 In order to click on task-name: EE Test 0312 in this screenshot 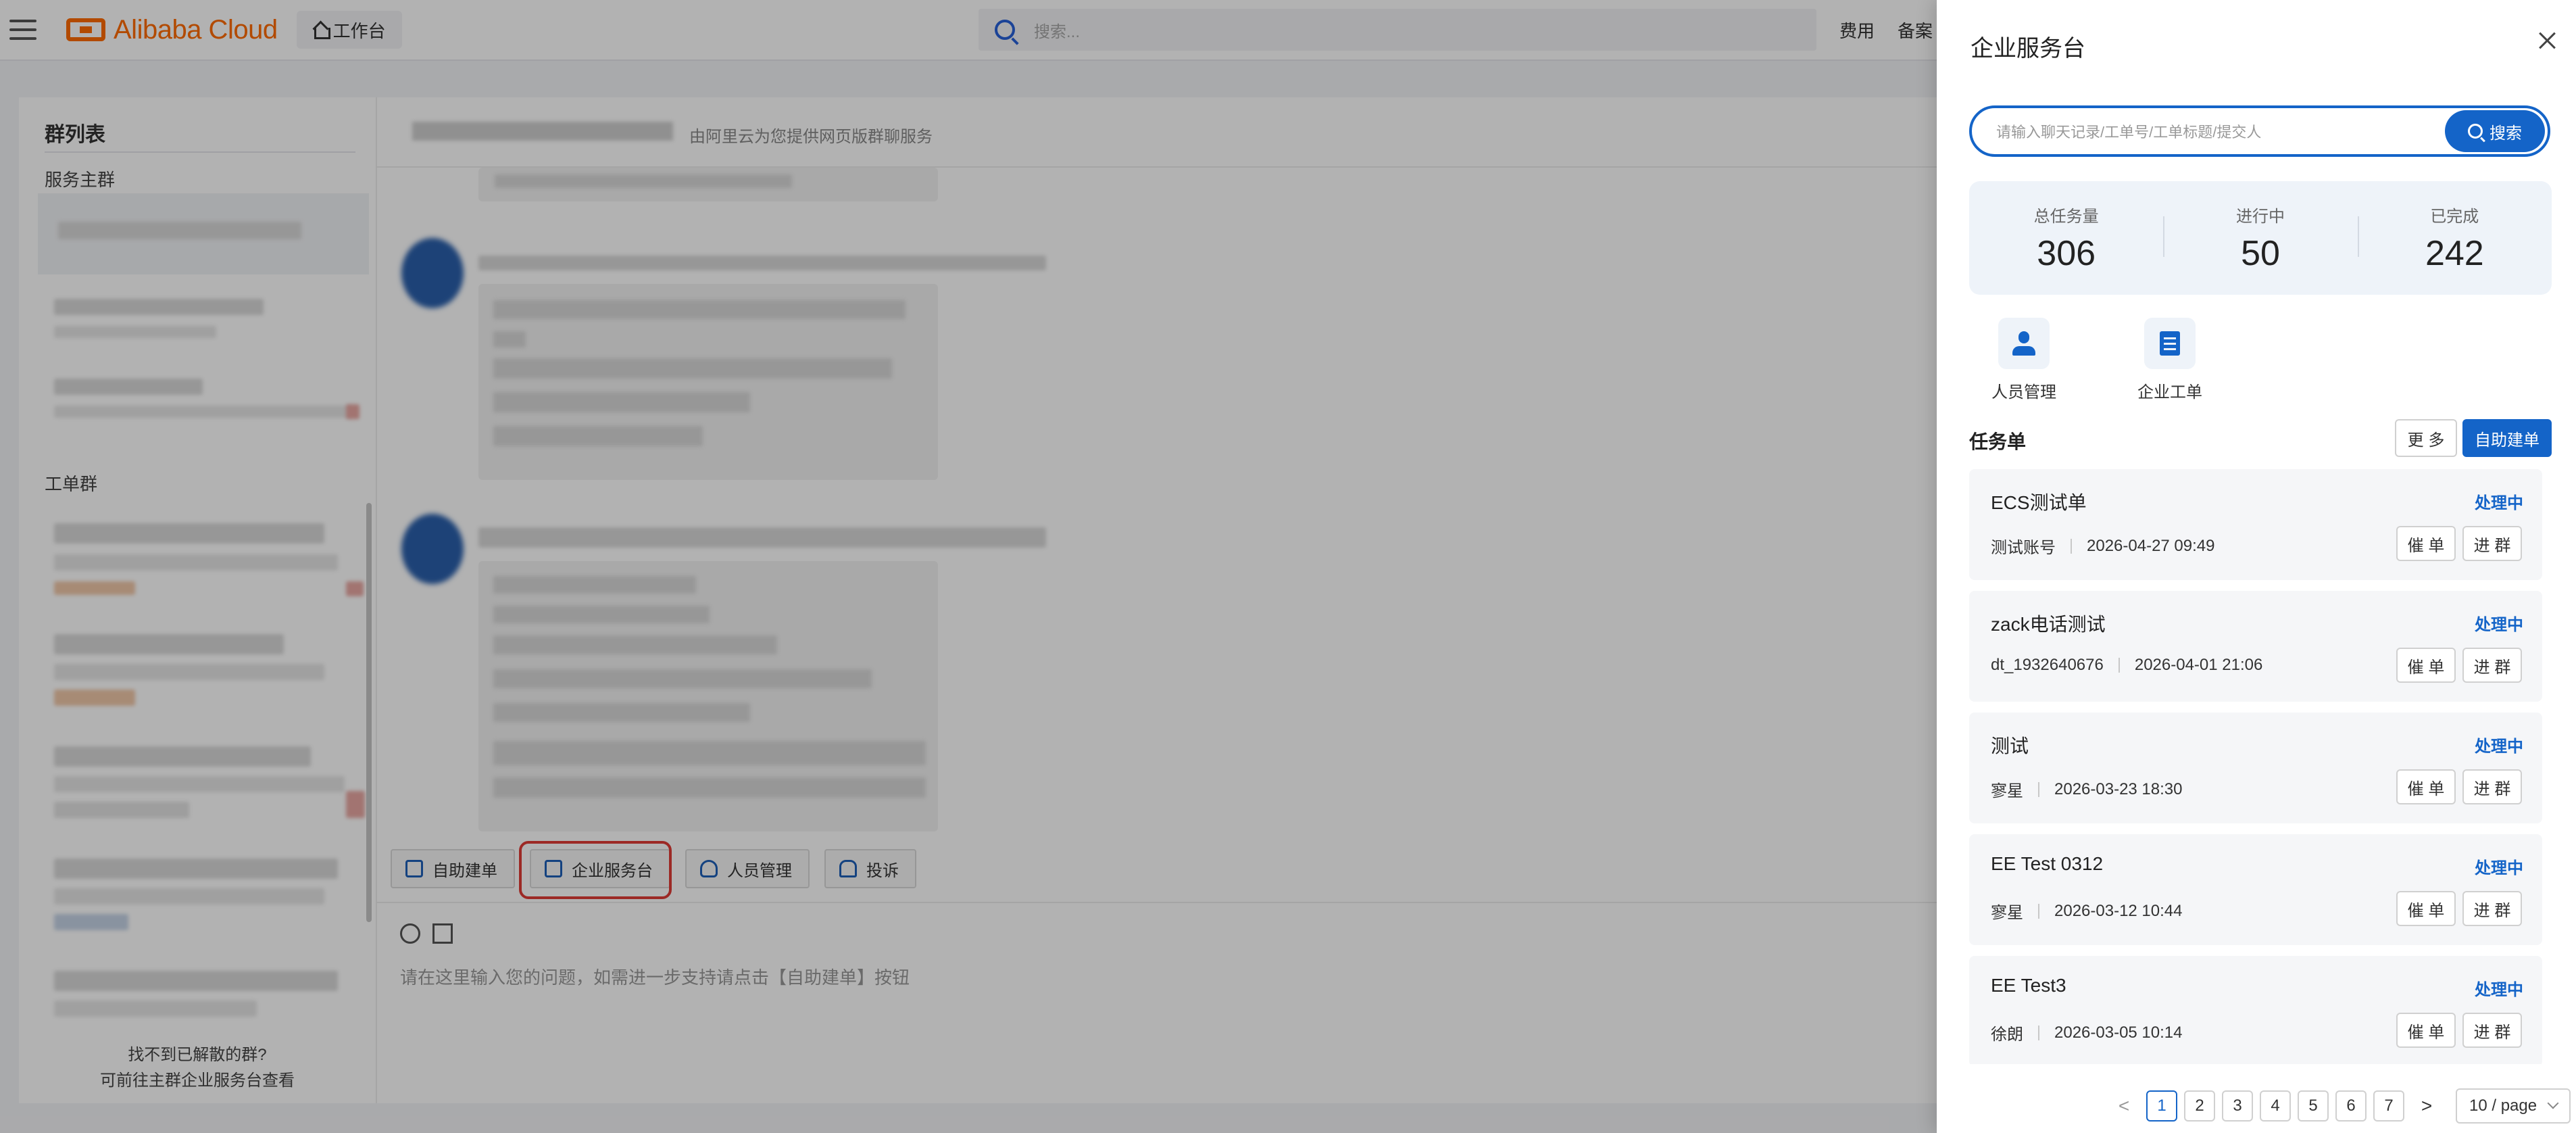, I will do `click(2048, 863)`.